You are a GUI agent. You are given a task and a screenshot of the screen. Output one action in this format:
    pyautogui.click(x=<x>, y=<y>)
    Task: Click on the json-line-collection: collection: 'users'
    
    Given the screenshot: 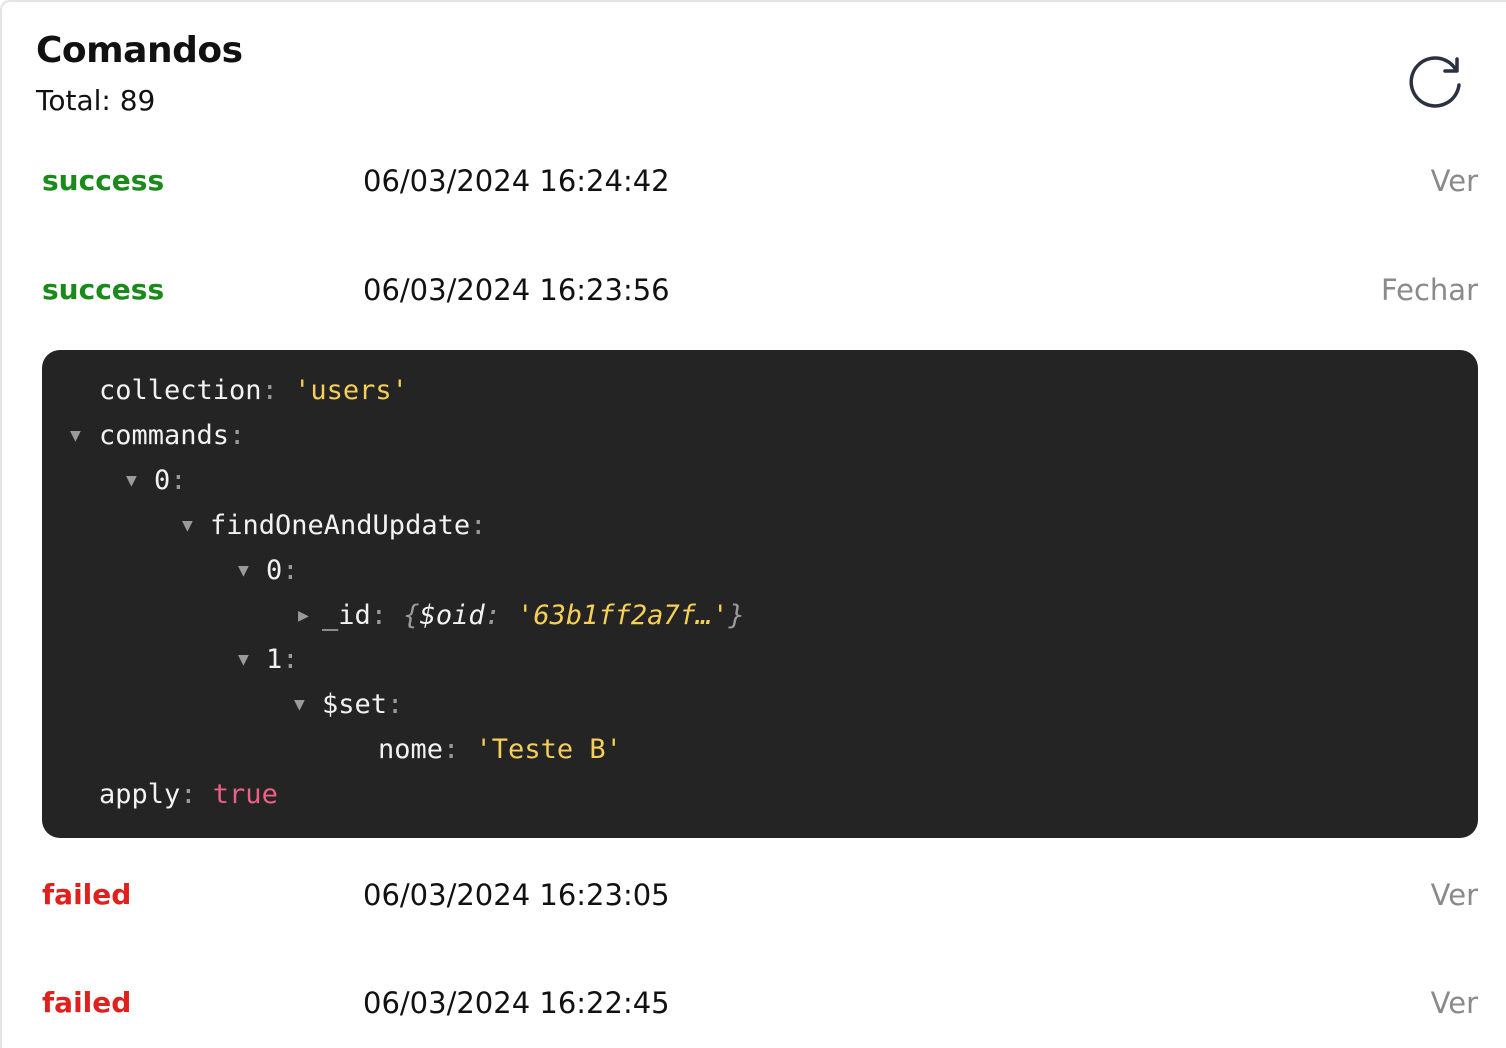 What is the action you would take?
    pyautogui.click(x=253, y=390)
    